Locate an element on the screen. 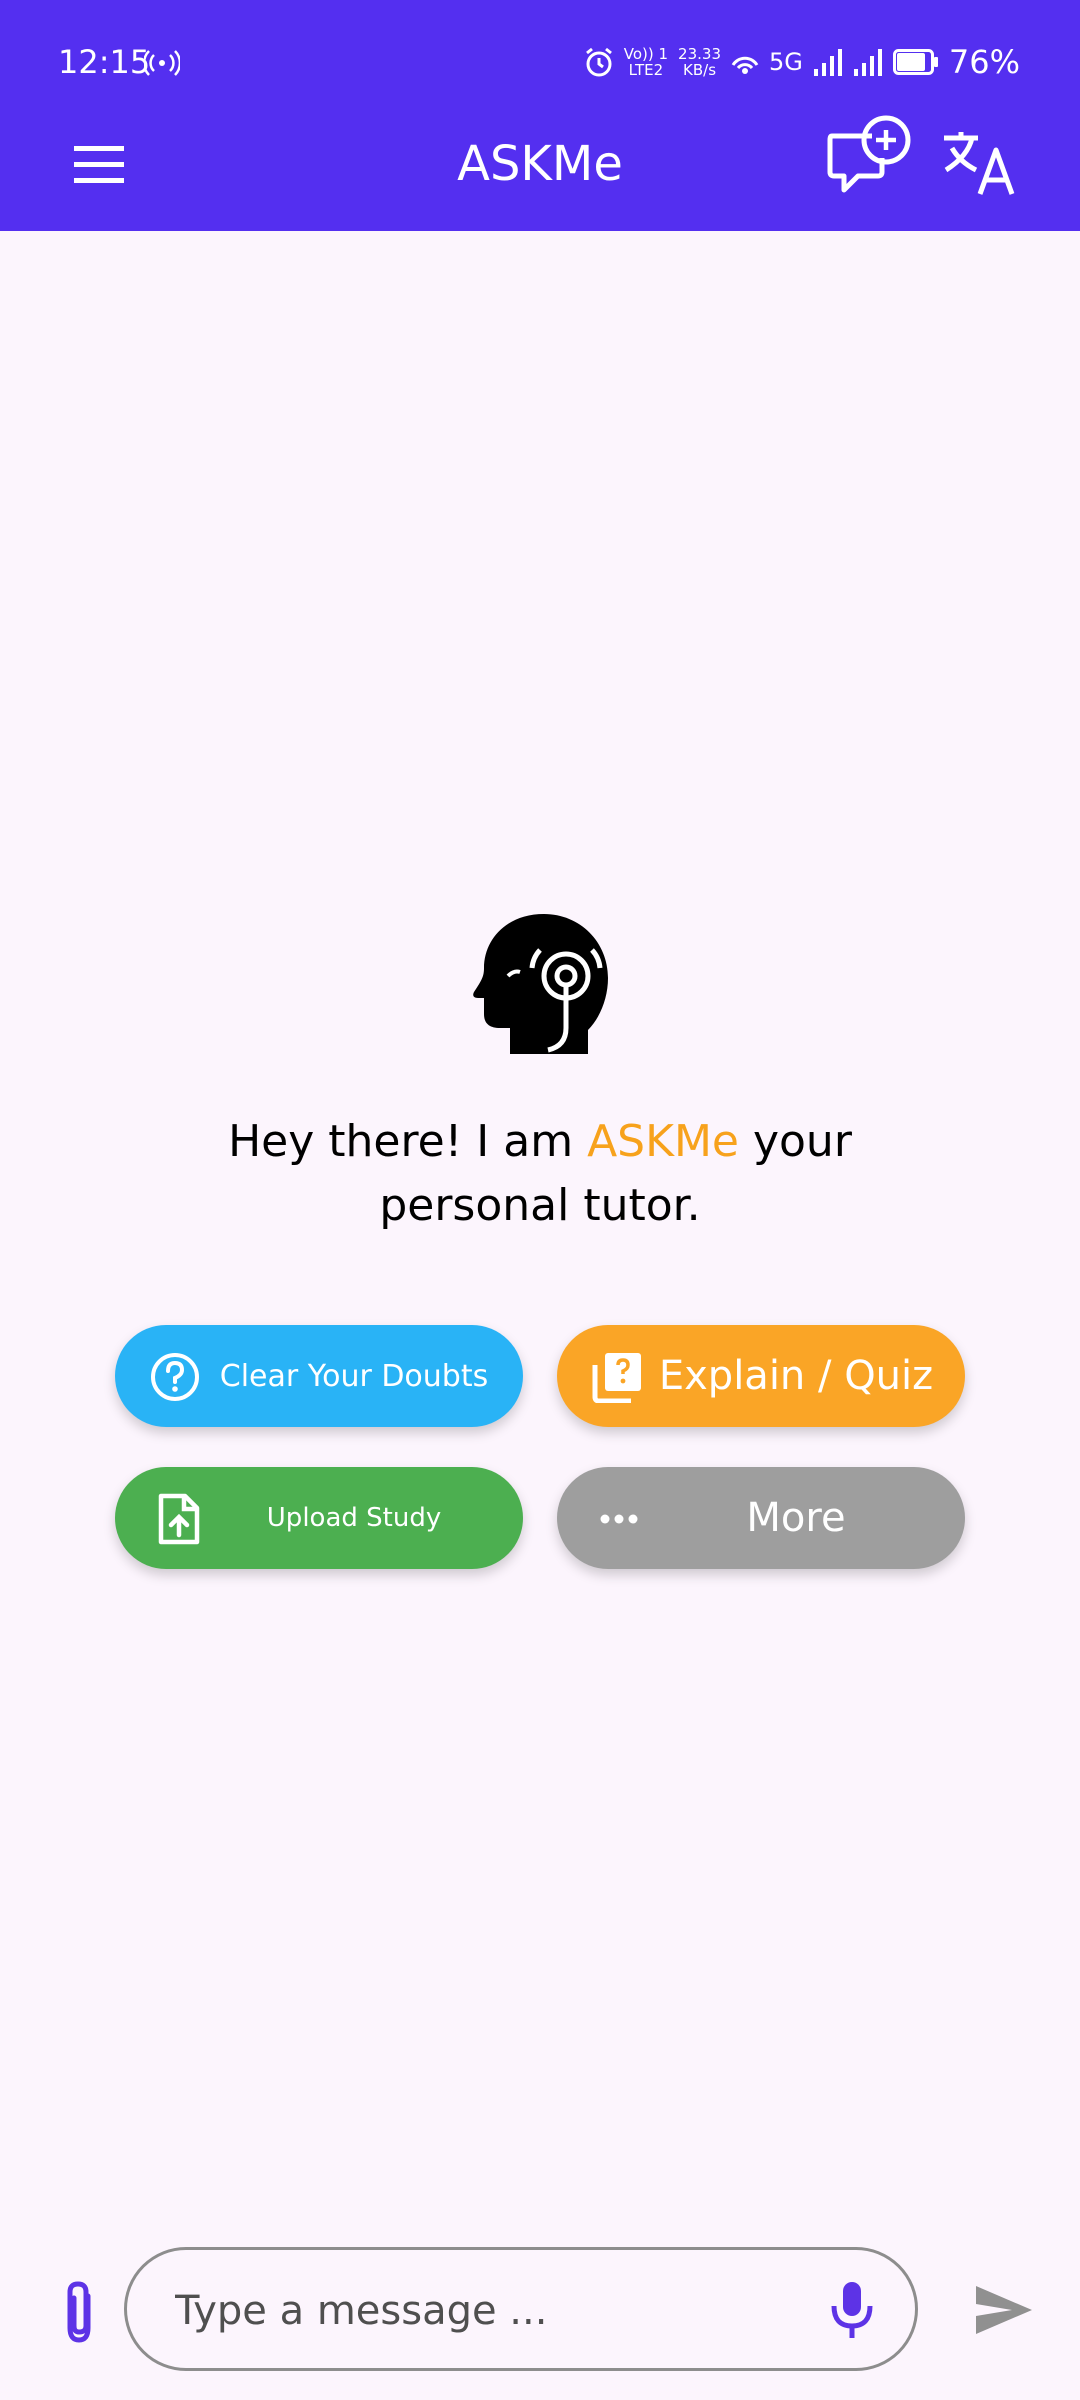  more-button: More is located at coordinates (761, 1518).